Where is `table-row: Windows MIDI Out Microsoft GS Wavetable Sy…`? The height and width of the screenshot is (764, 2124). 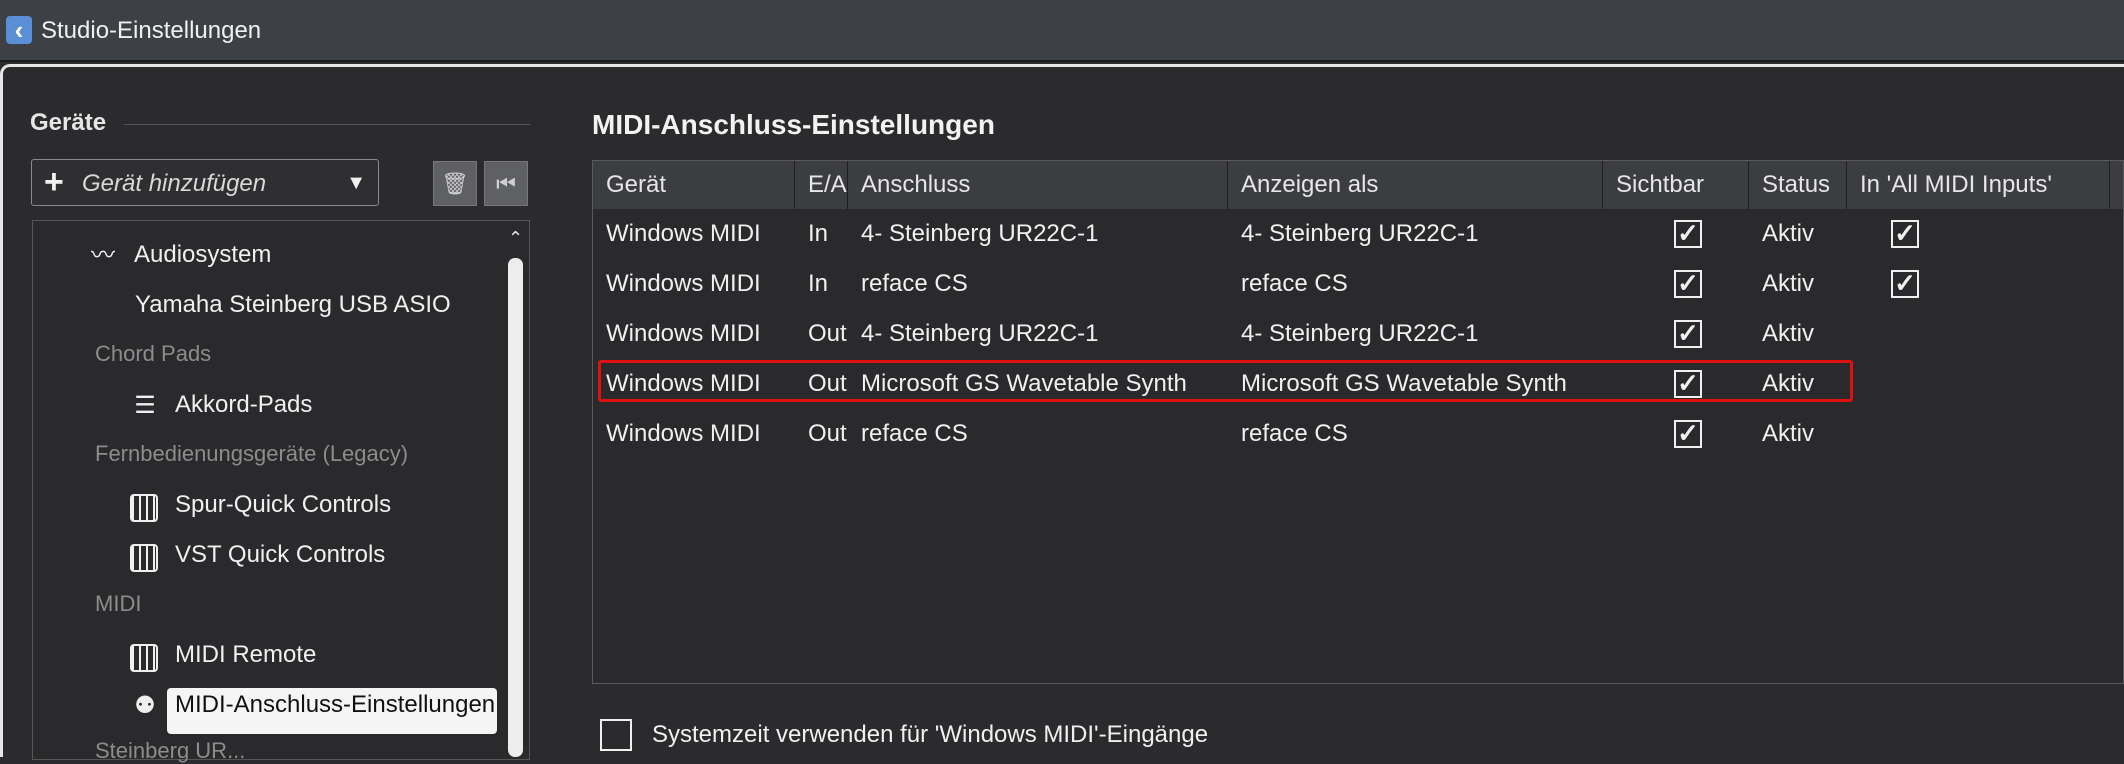
table-row: Windows MIDI Out Microsoft GS Wavetable Sy… is located at coordinates (1358, 384).